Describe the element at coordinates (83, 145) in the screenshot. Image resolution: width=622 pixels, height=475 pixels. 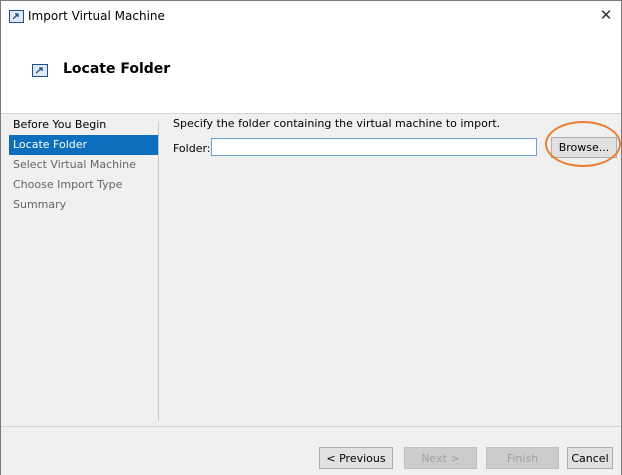
I see `step-locate-folder: Locate Folder` at that location.